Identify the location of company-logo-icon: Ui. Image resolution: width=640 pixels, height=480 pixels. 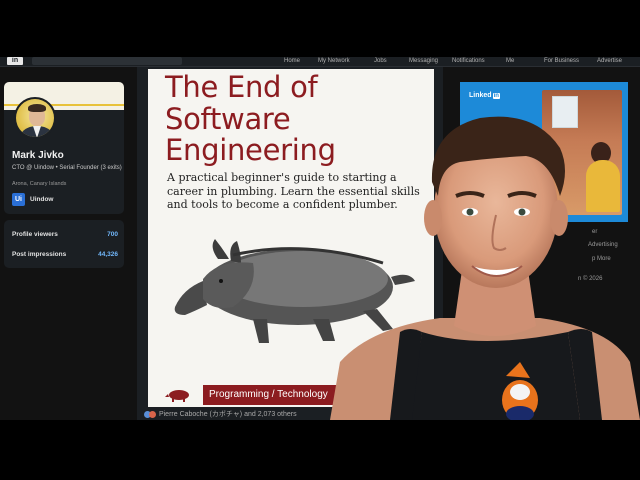
(18, 199).